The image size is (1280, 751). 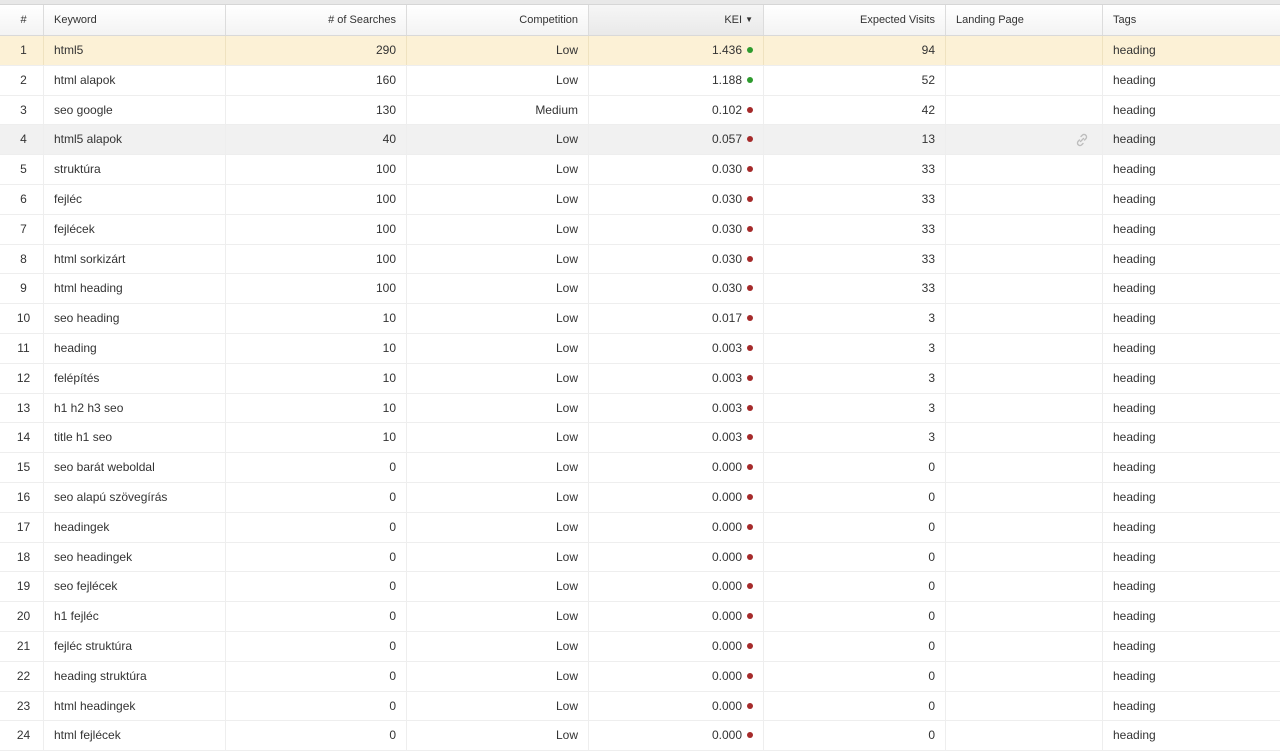 What do you see at coordinates (640, 408) in the screenshot?
I see `table-row: 13 h1 h2 h3 seo 10 Low 0.003 3 heading` at bounding box center [640, 408].